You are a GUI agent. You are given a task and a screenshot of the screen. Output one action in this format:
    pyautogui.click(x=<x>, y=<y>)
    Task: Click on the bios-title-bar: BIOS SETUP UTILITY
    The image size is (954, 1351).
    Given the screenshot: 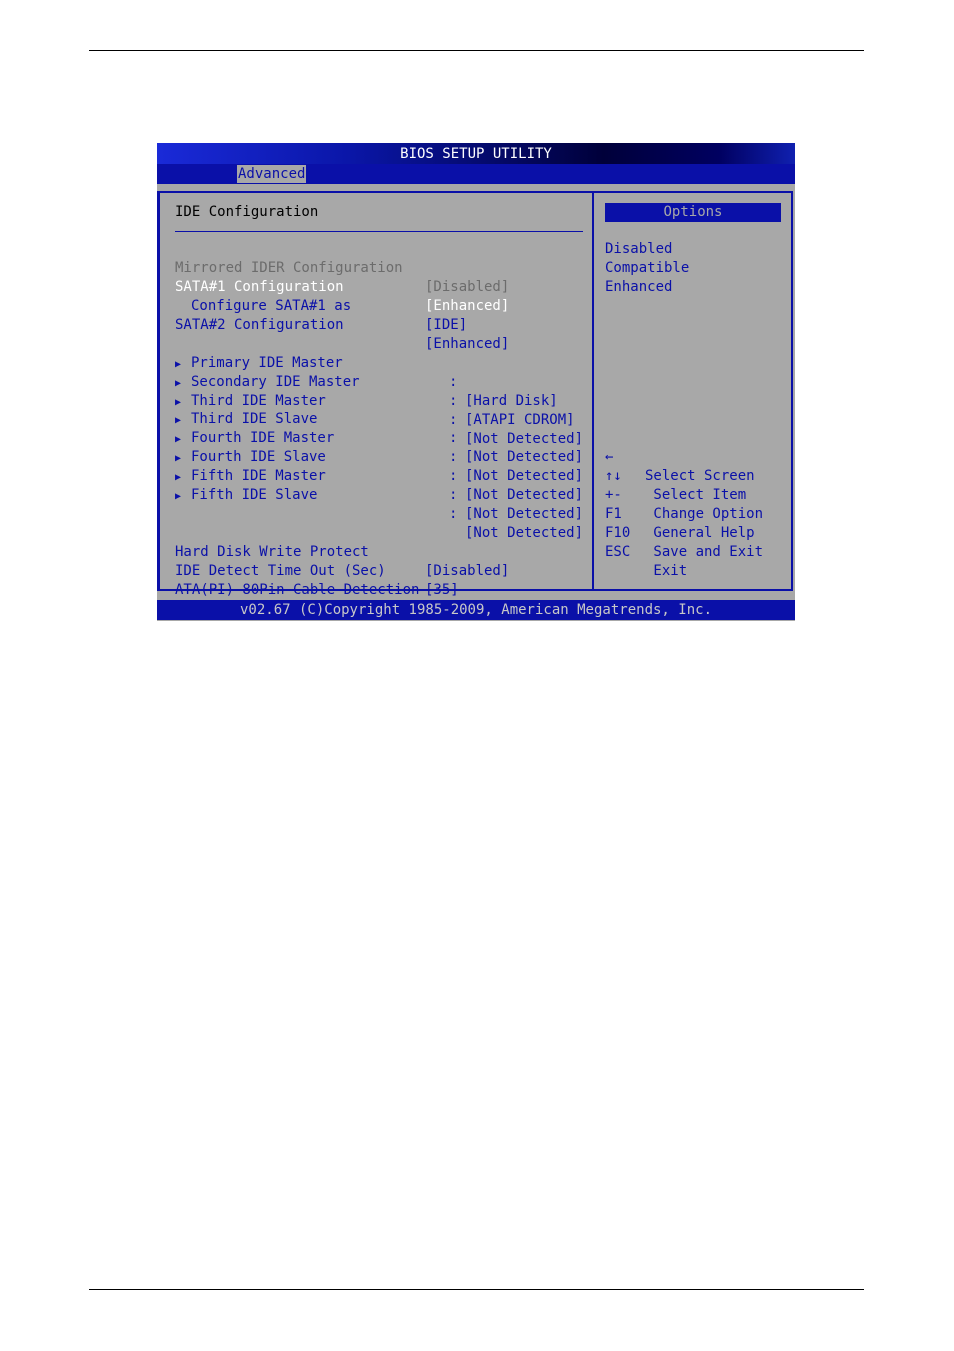 What is the action you would take?
    pyautogui.click(x=476, y=153)
    